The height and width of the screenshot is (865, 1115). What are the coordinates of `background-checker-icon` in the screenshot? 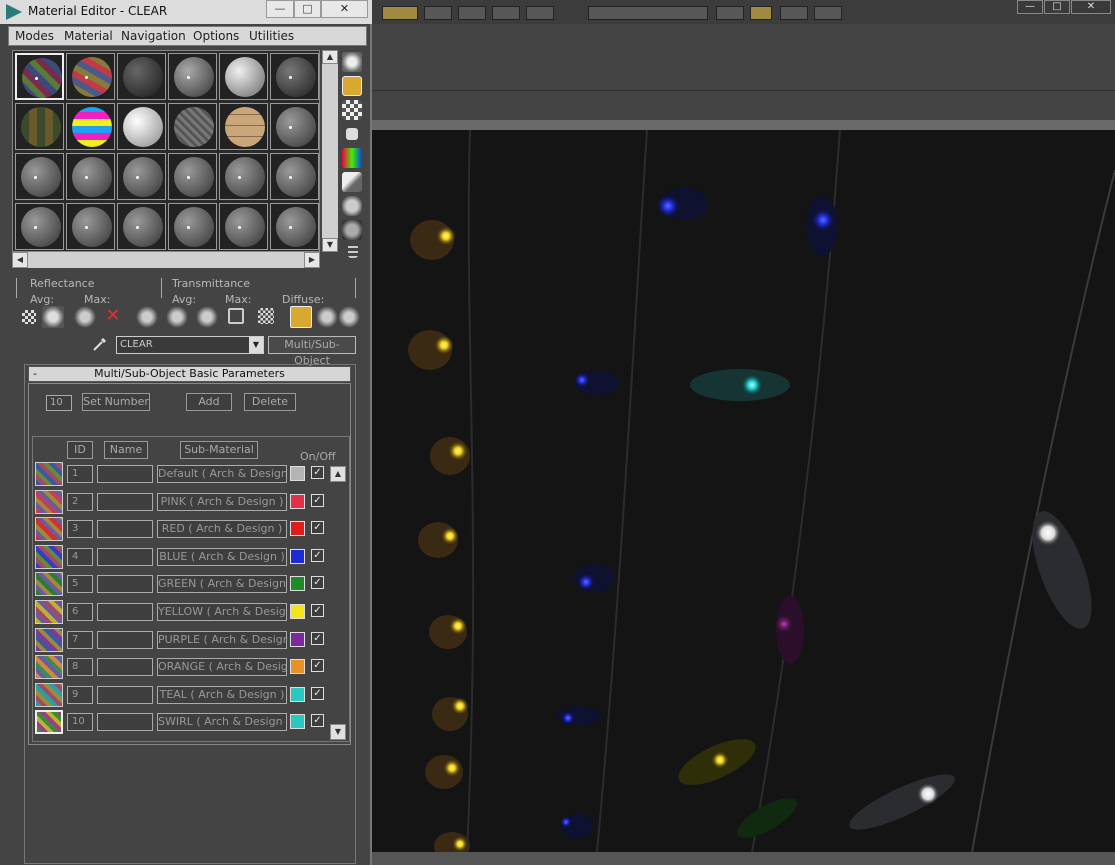 It's located at (352, 110).